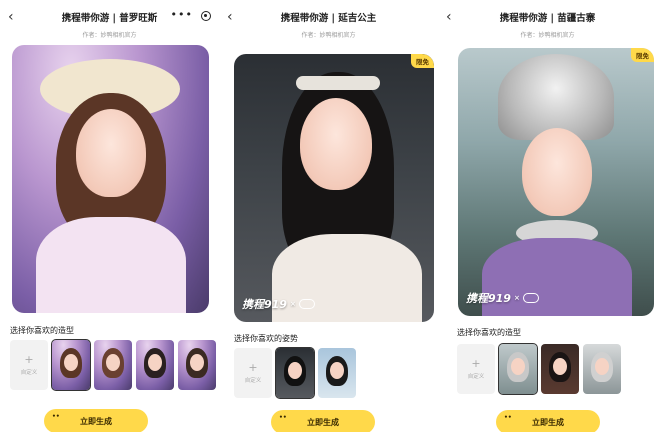 The image size is (657, 432). I want to click on more-dots-icon: •••, so click(182, 14).